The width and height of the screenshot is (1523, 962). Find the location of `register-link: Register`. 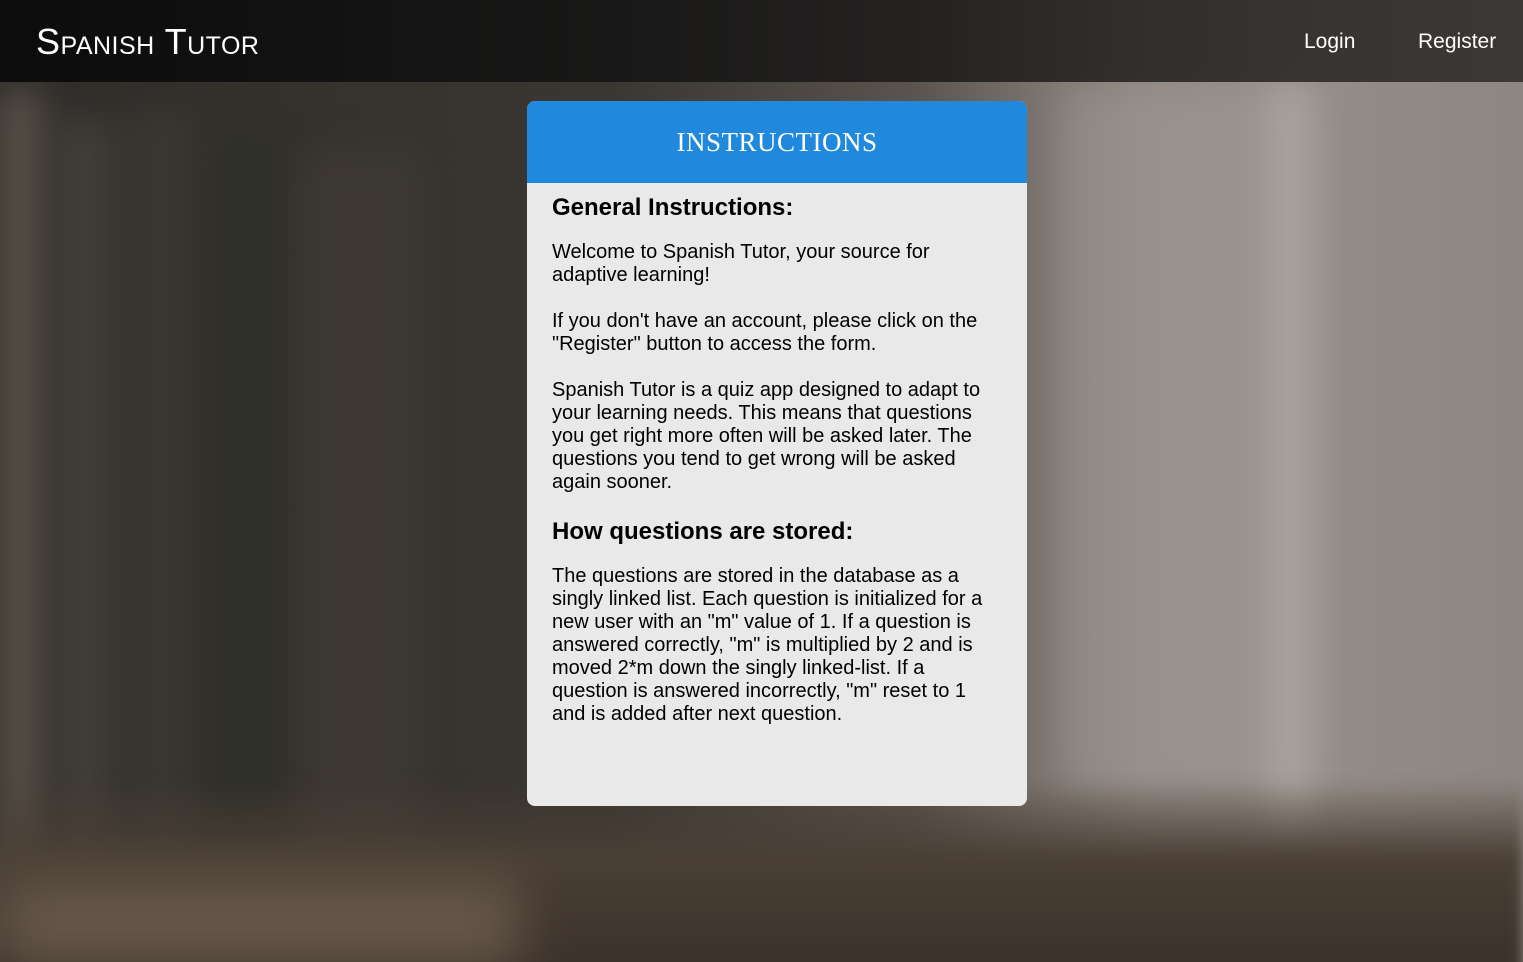

register-link: Register is located at coordinates (1457, 42).